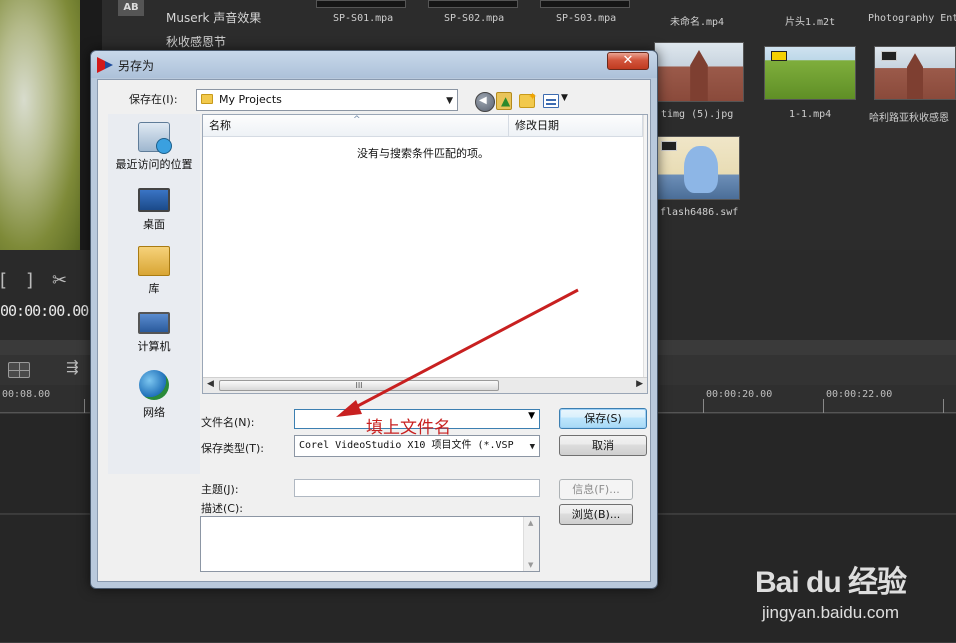  I want to click on sort-ascending-icon: ^, so click(357, 120).